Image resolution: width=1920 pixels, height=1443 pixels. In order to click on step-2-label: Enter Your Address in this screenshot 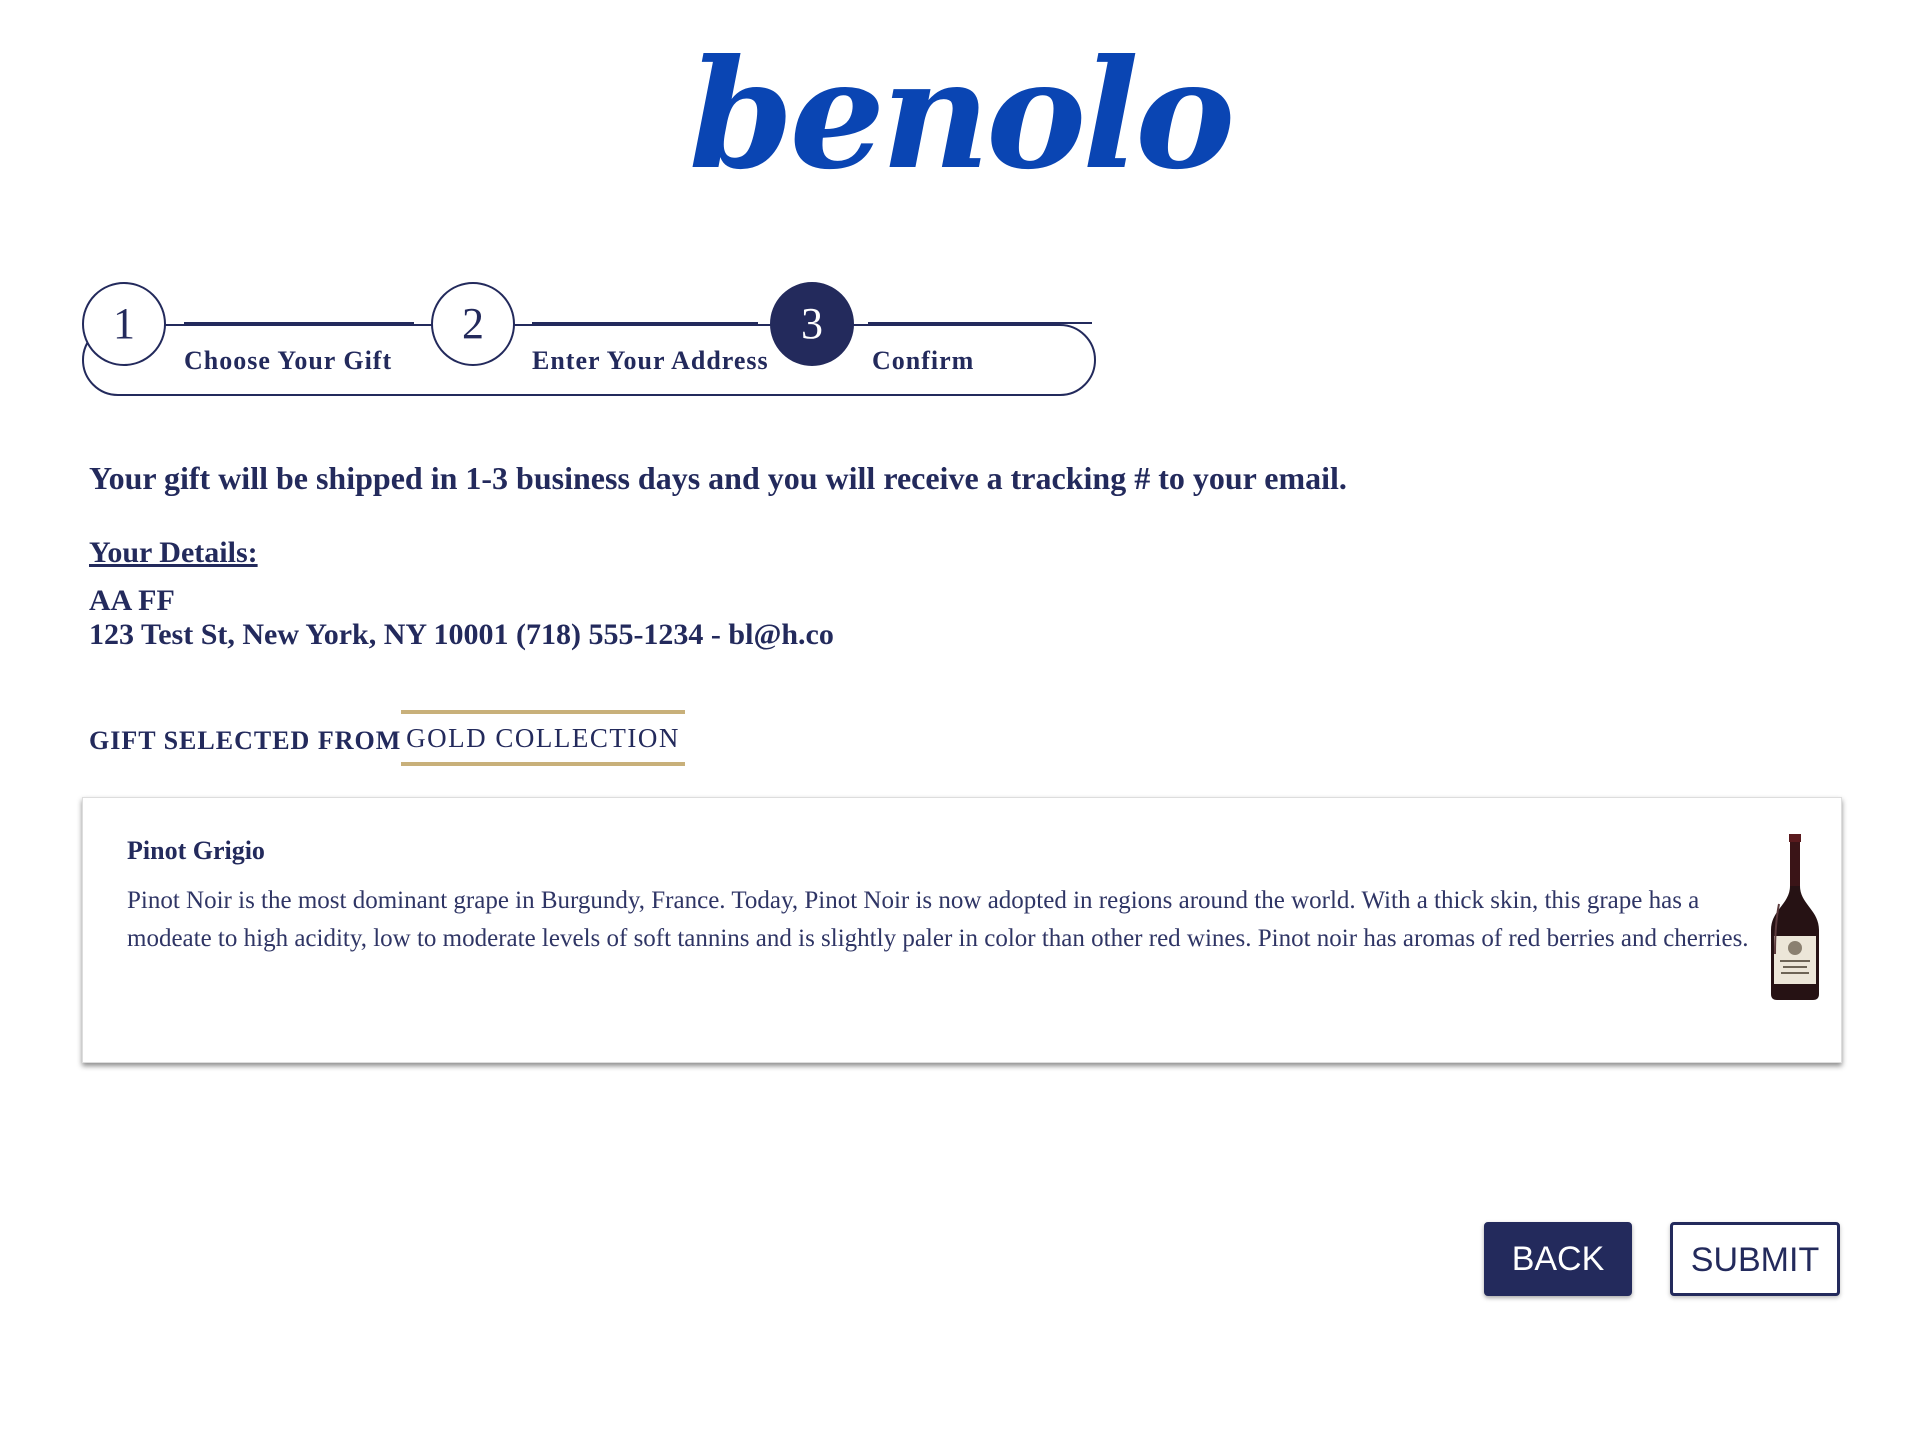, I will do `click(654, 361)`.